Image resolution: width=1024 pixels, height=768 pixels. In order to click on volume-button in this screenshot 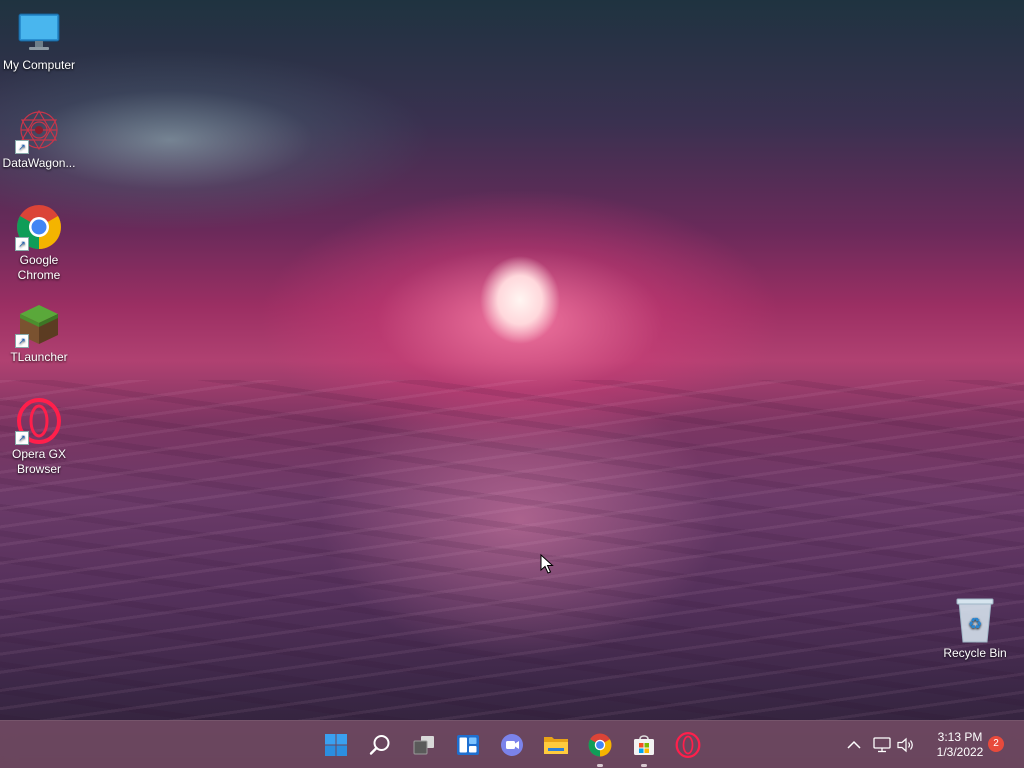, I will do `click(906, 745)`.